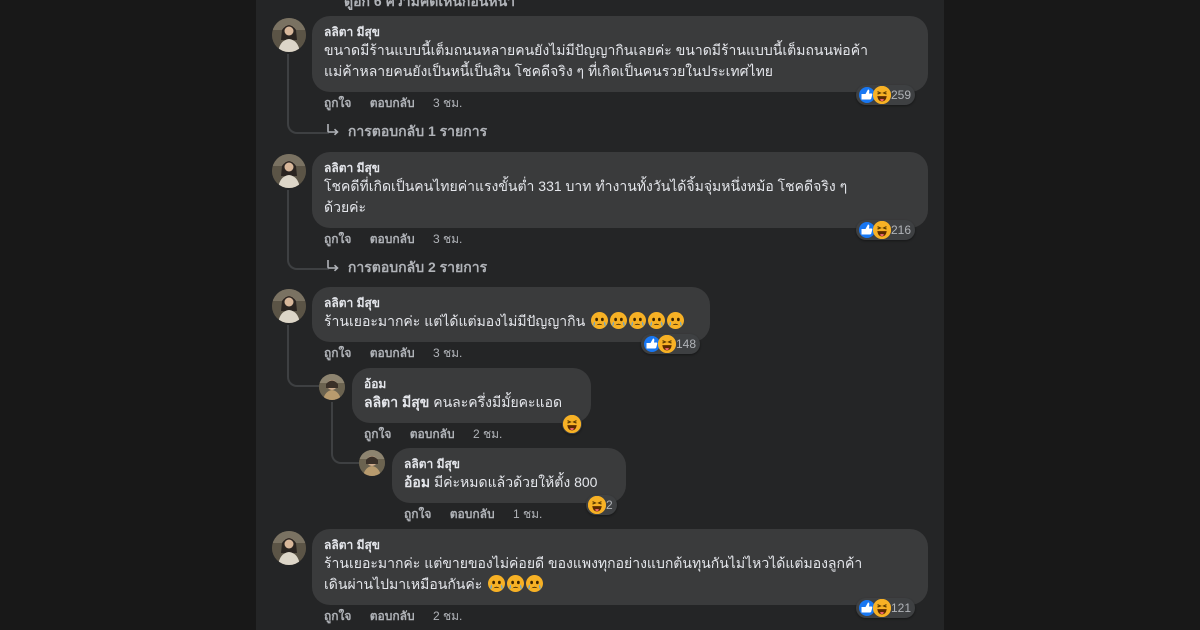 The width and height of the screenshot is (1200, 630). Describe the element at coordinates (455, 321) in the screenshot. I see `comment-text-line: ร้านเยอะมากค่ะ แต่ได้แต่มองไม่มีปัญญากิน` at that location.